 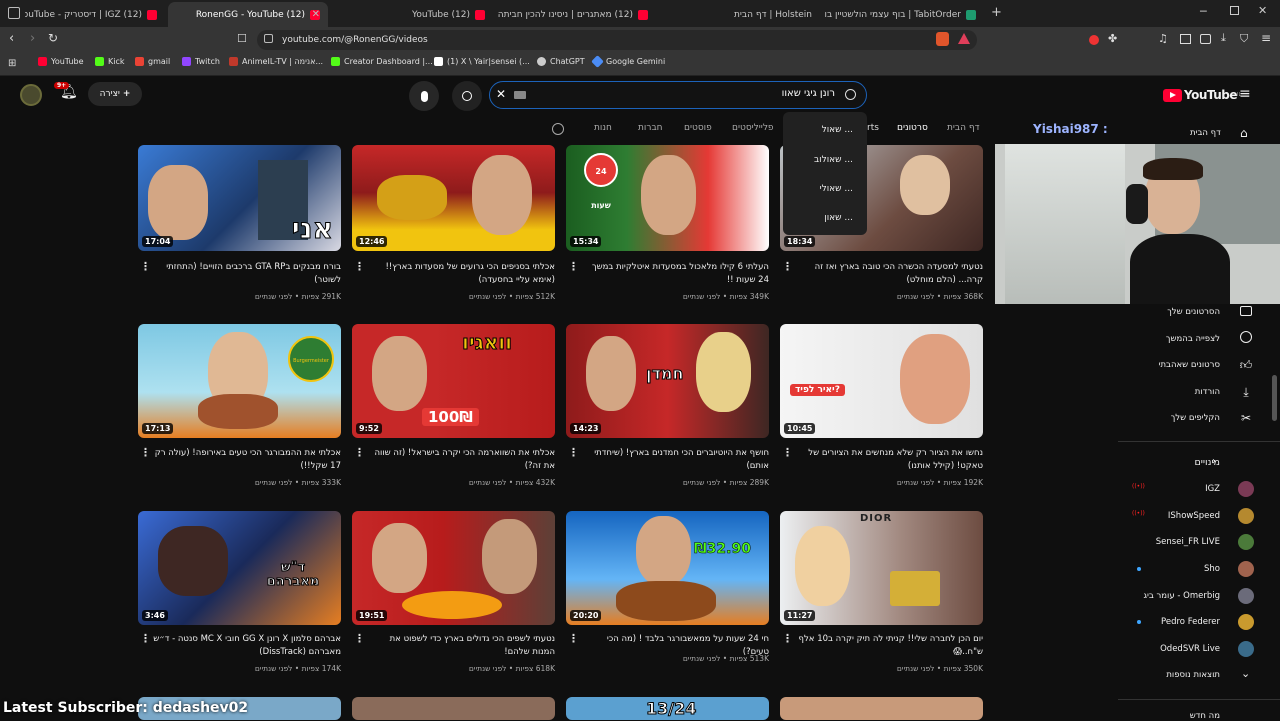 I want to click on create-button: יצירה +, so click(x=115, y=94).